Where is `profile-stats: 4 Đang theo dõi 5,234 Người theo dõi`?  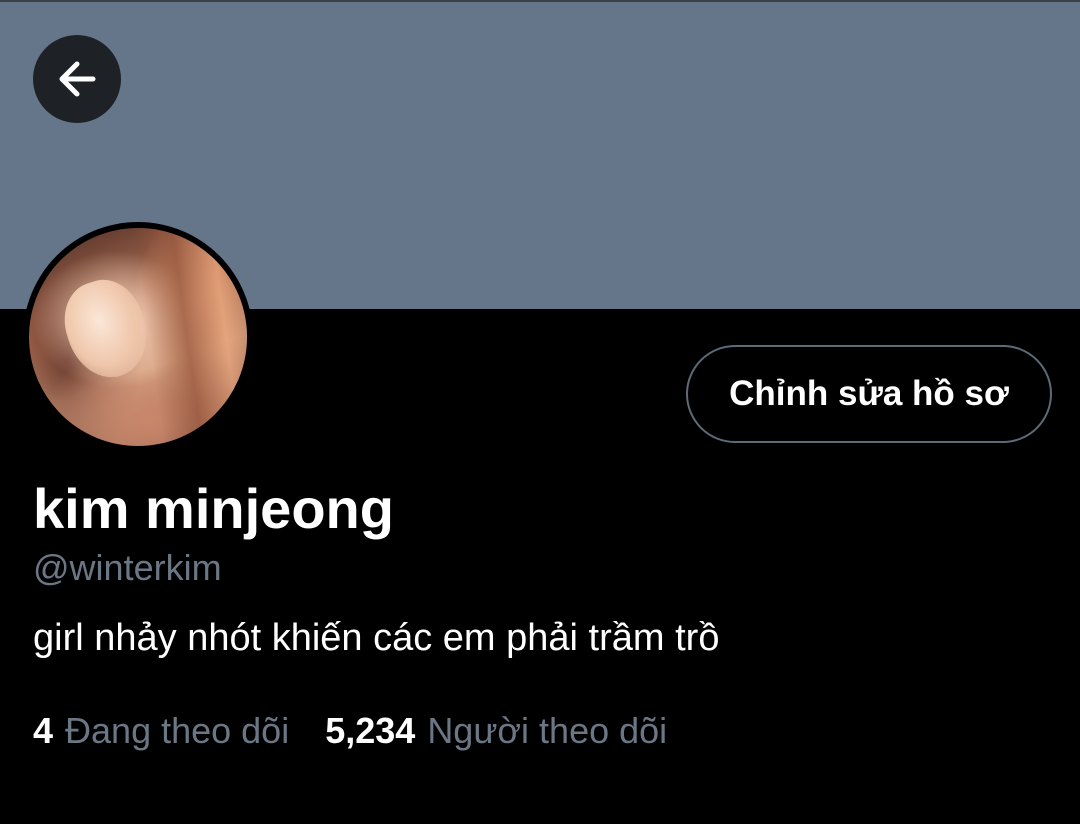
profile-stats: 4 Đang theo dõi 5,234 Người theo dõi is located at coordinates (368, 731).